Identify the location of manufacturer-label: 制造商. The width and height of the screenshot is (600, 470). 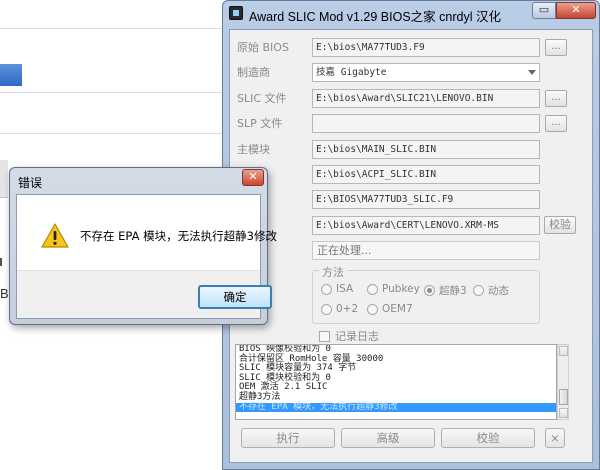
(253, 72).